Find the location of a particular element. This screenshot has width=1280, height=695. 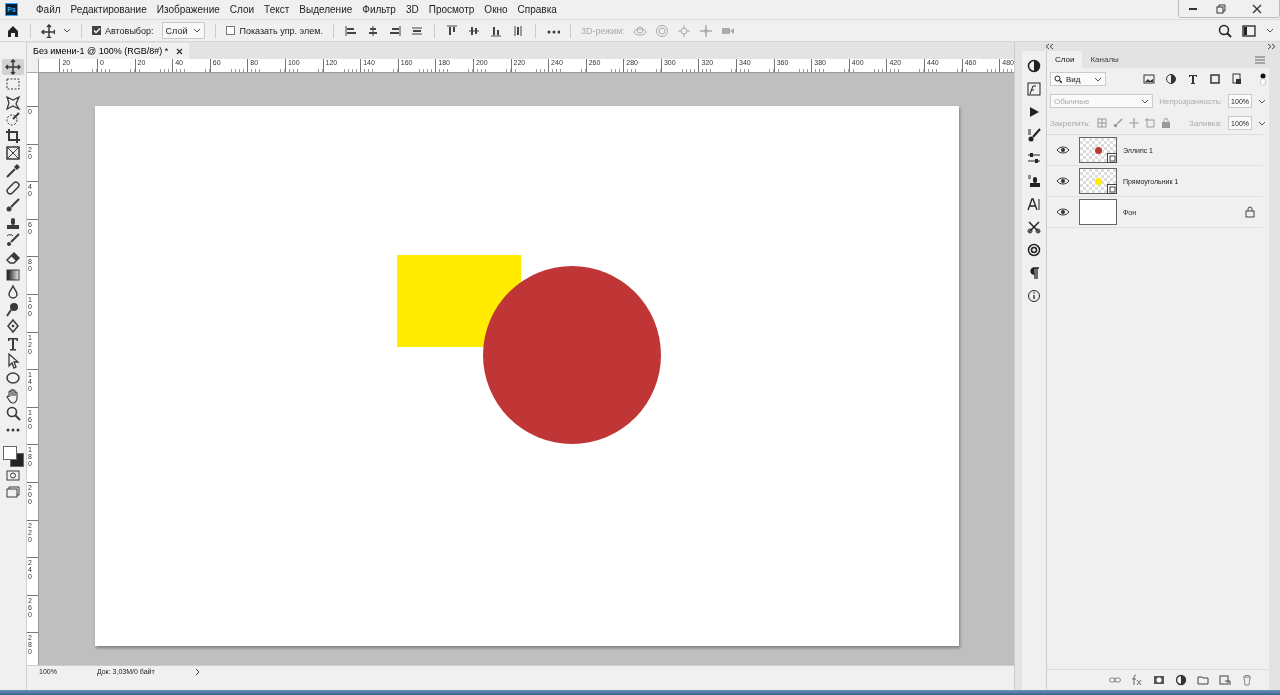

slide-icon is located at coordinates (706, 30).